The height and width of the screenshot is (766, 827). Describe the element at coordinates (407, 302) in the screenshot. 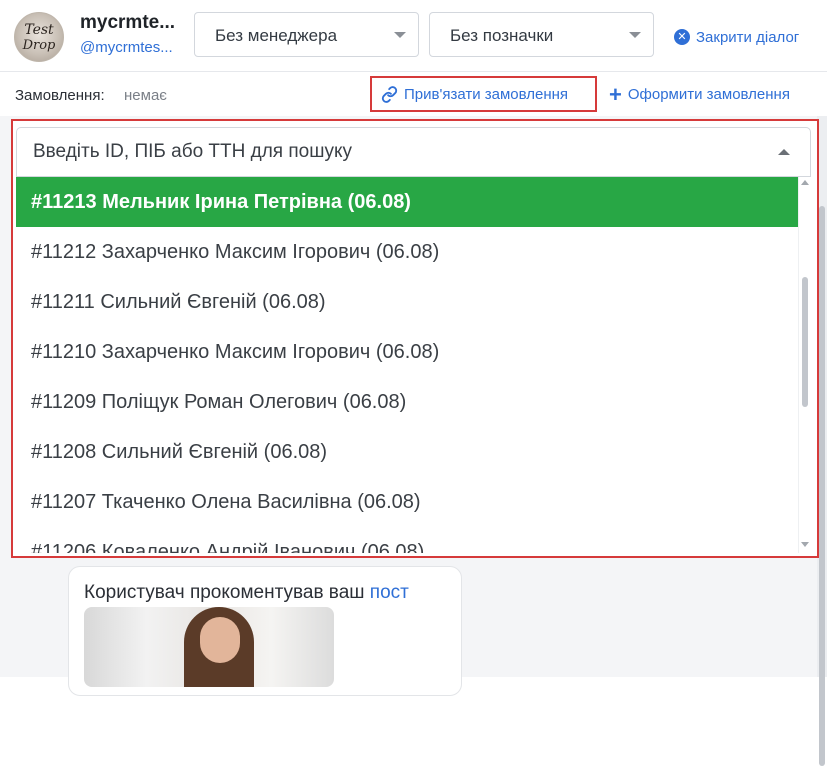

I see `order-option: #11211 Сильний Євгеній (06.08)` at that location.